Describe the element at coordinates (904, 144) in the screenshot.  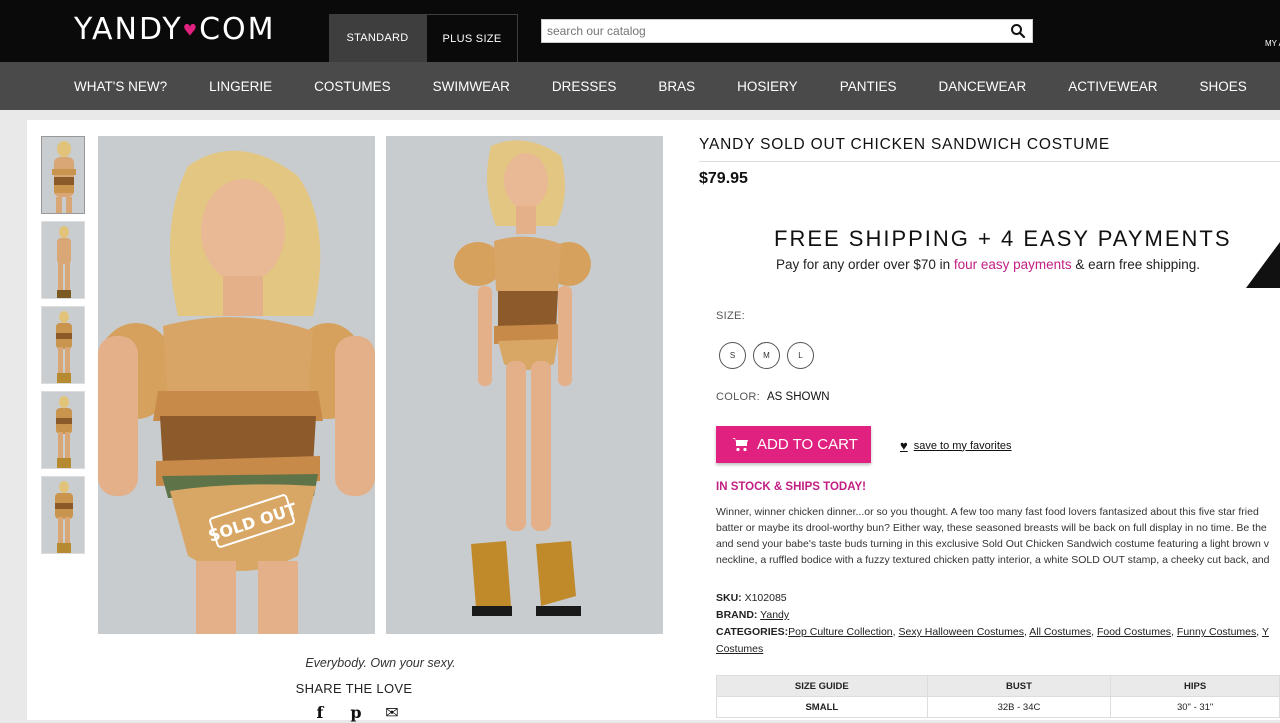
I see `product-title: YANDY SOLD OUT CHICKEN SANDWICH COSTUME` at that location.